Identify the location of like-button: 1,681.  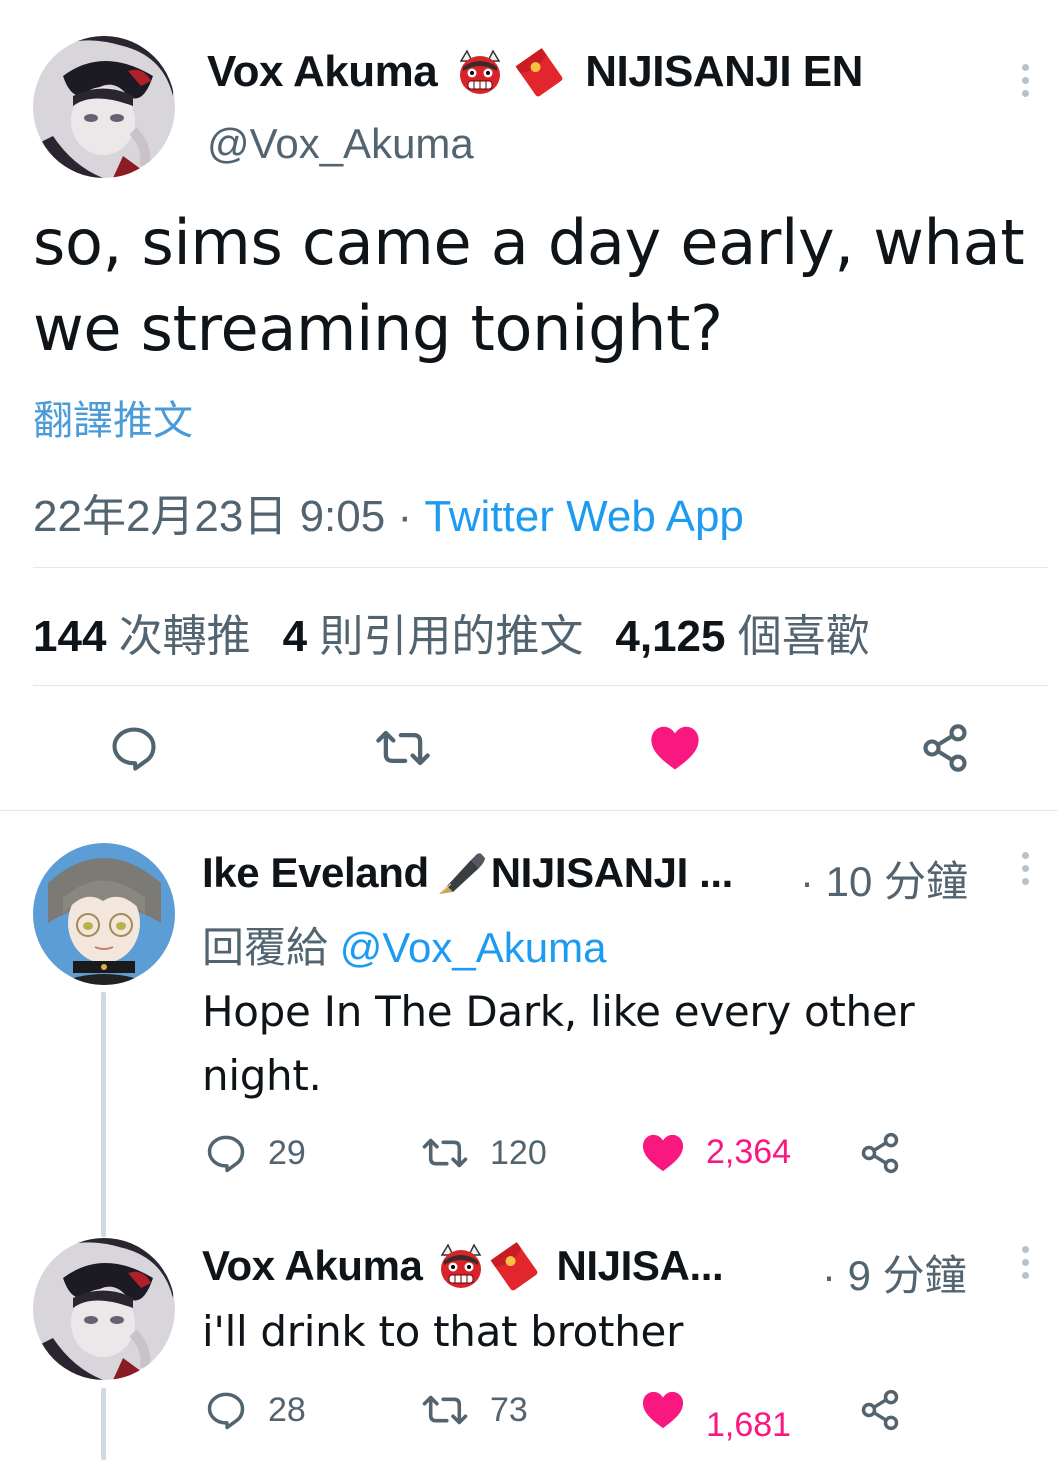
(715, 1416).